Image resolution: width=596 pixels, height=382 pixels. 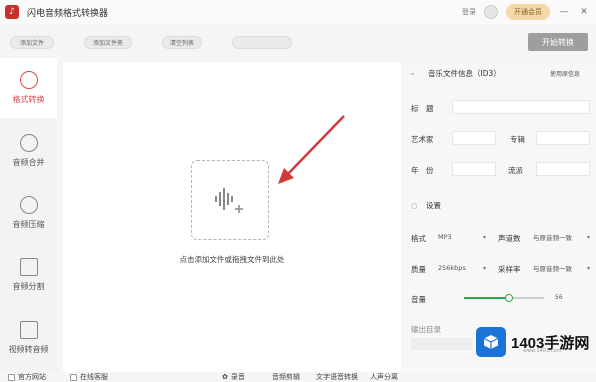 What do you see at coordinates (422, 170) in the screenshot?
I see `year-label: 年 份` at bounding box center [422, 170].